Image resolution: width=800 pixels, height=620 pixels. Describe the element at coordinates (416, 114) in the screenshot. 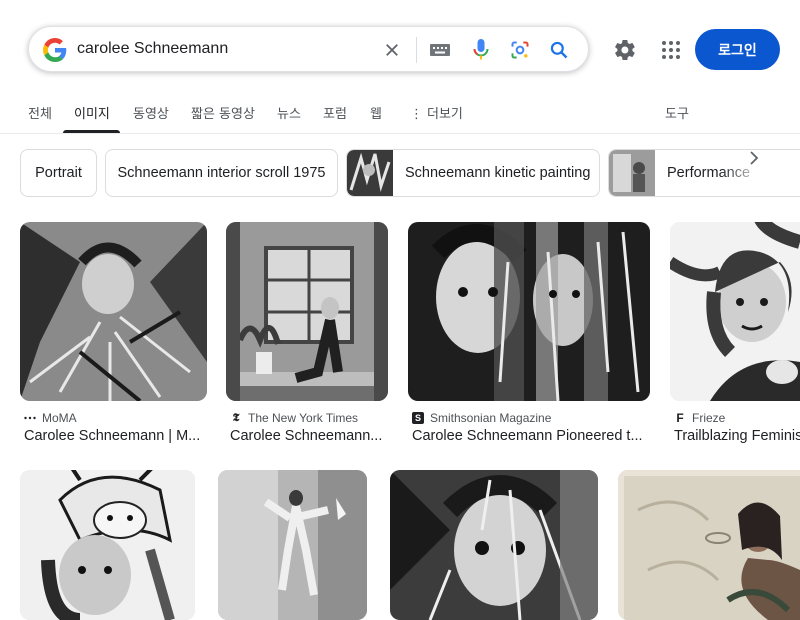

I see `more-vert-icon: ⋮` at that location.